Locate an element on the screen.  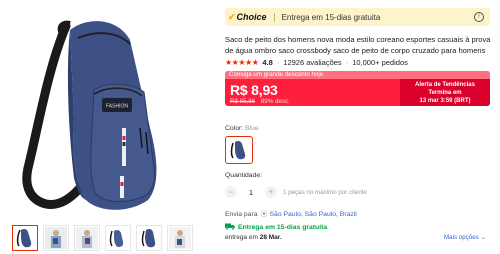
quantity-stepper: − 1 + 1 peças no máximo por cliente is located at coordinates (296, 192).